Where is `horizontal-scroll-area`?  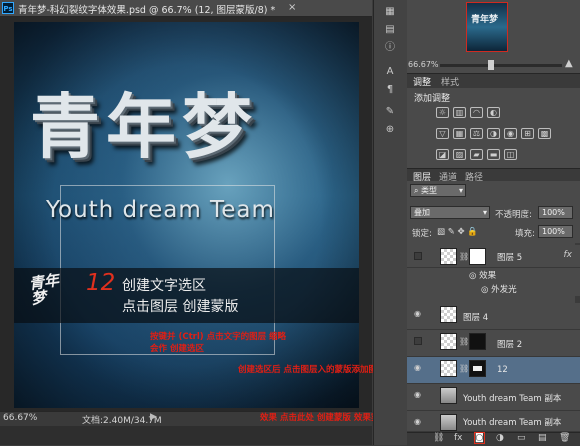 horizontal-scroll-area is located at coordinates (186, 435).